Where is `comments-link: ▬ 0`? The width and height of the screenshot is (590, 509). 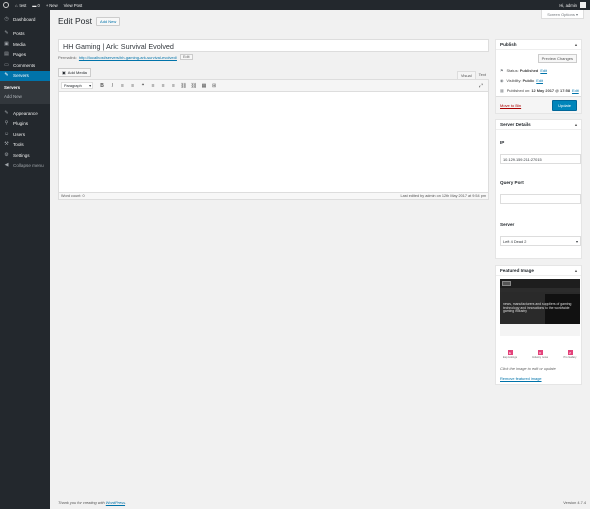
comments-link: ▬ 0 is located at coordinates (36, 5).